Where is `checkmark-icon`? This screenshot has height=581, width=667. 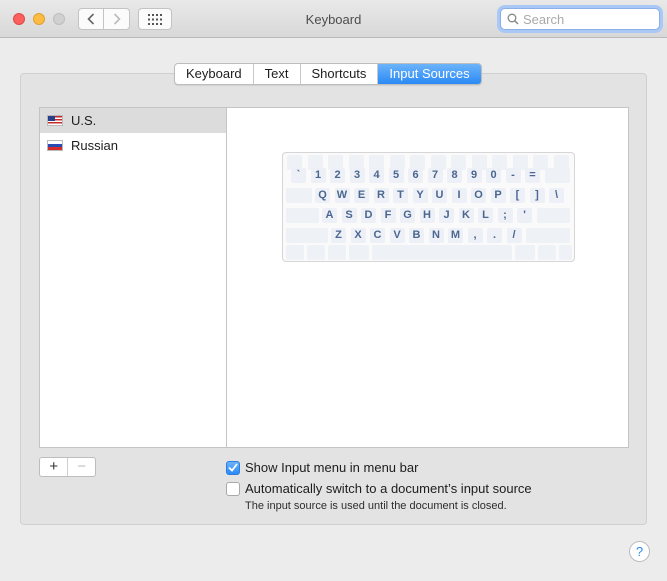
checkmark-icon is located at coordinates (233, 467).